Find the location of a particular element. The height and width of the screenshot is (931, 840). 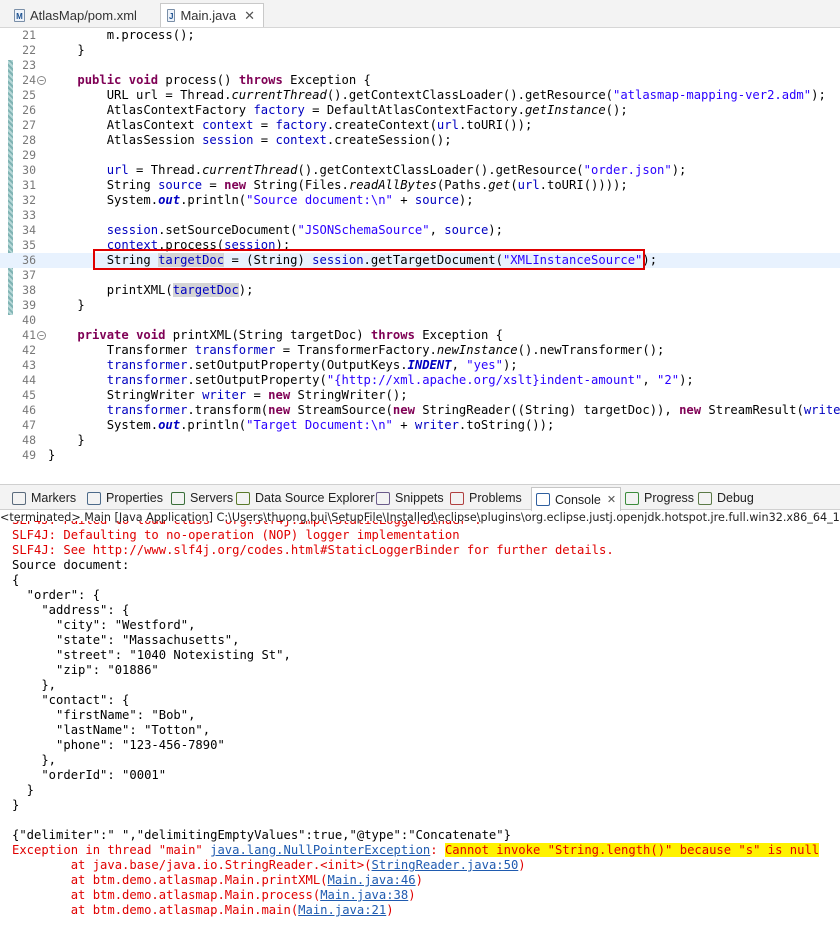

code-line: 38 printXML(targetDoc); is located at coordinates (420, 290).